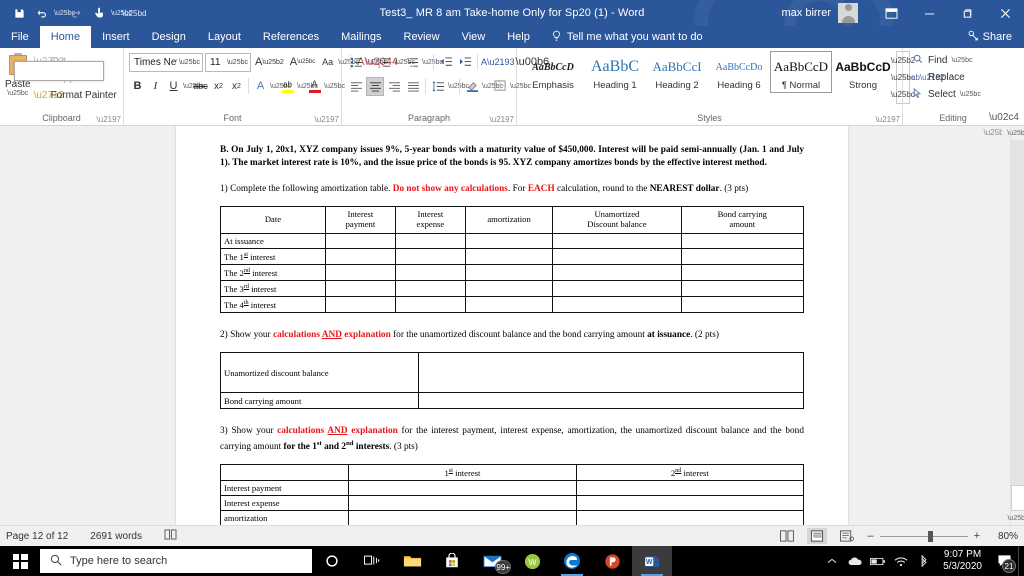 Image resolution: width=1024 pixels, height=576 pixels. Describe the element at coordinates (500, 86) in the screenshot. I see `borders-icon` at that location.